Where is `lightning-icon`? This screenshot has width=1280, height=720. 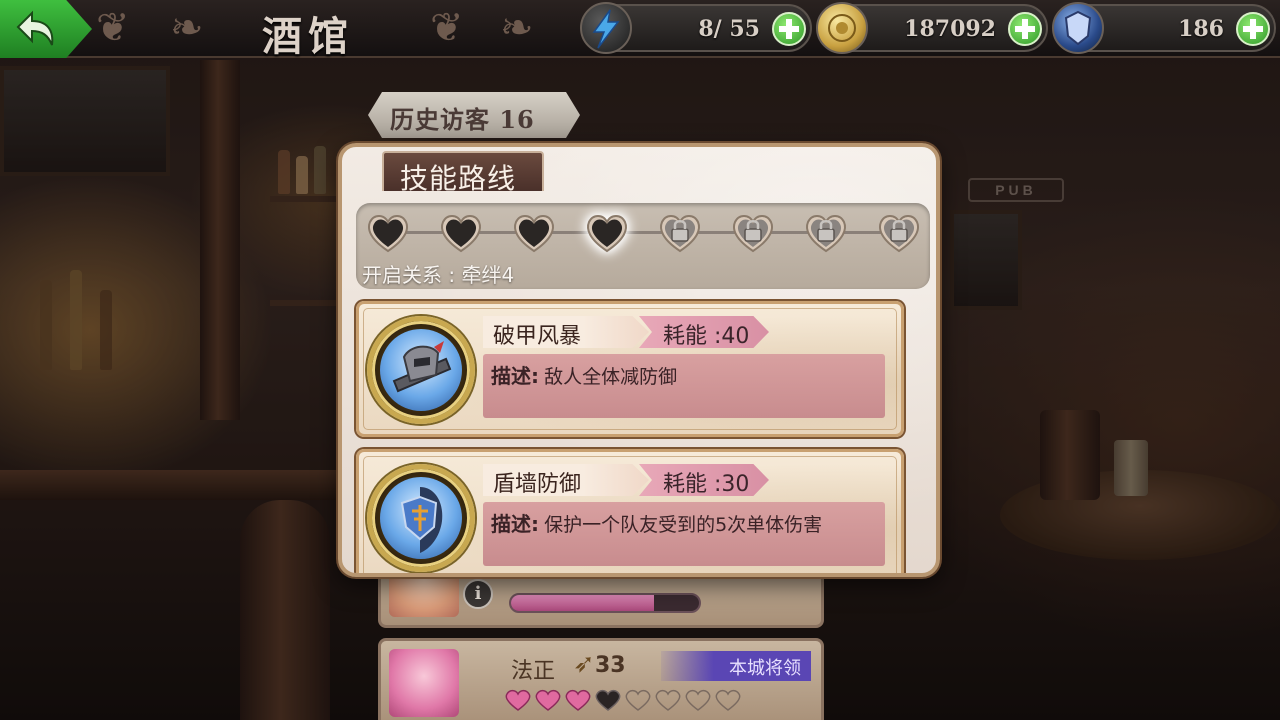
lightning-icon is located at coordinates (606, 28).